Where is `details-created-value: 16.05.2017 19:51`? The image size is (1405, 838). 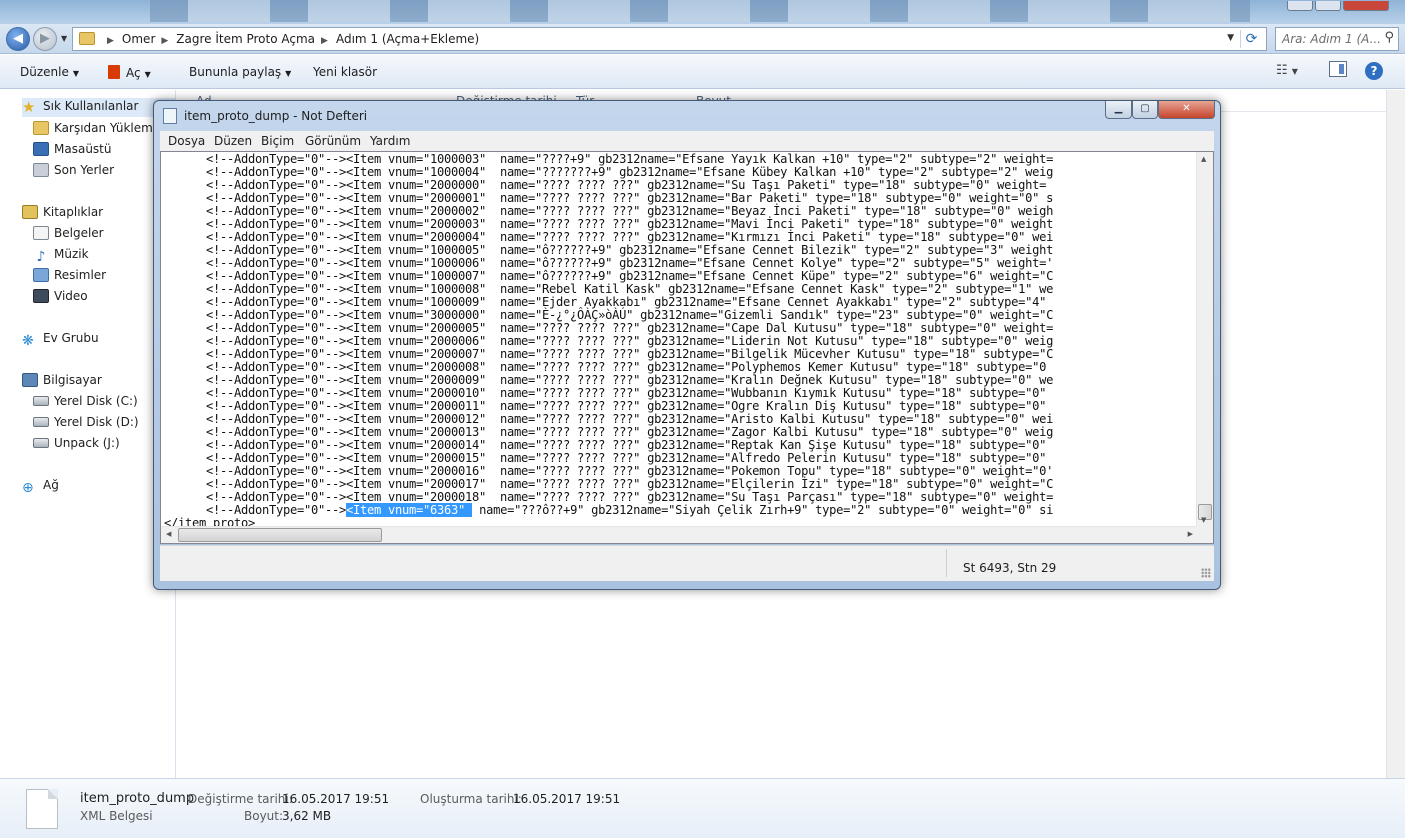
details-created-value: 16.05.2017 19:51 is located at coordinates (567, 799).